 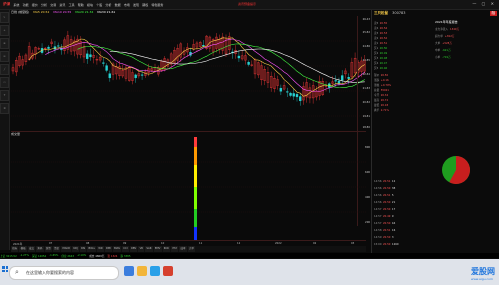 What do you see at coordinates (25, 5) in the screenshot?
I see `menu-item: 功能` at bounding box center [25, 5].